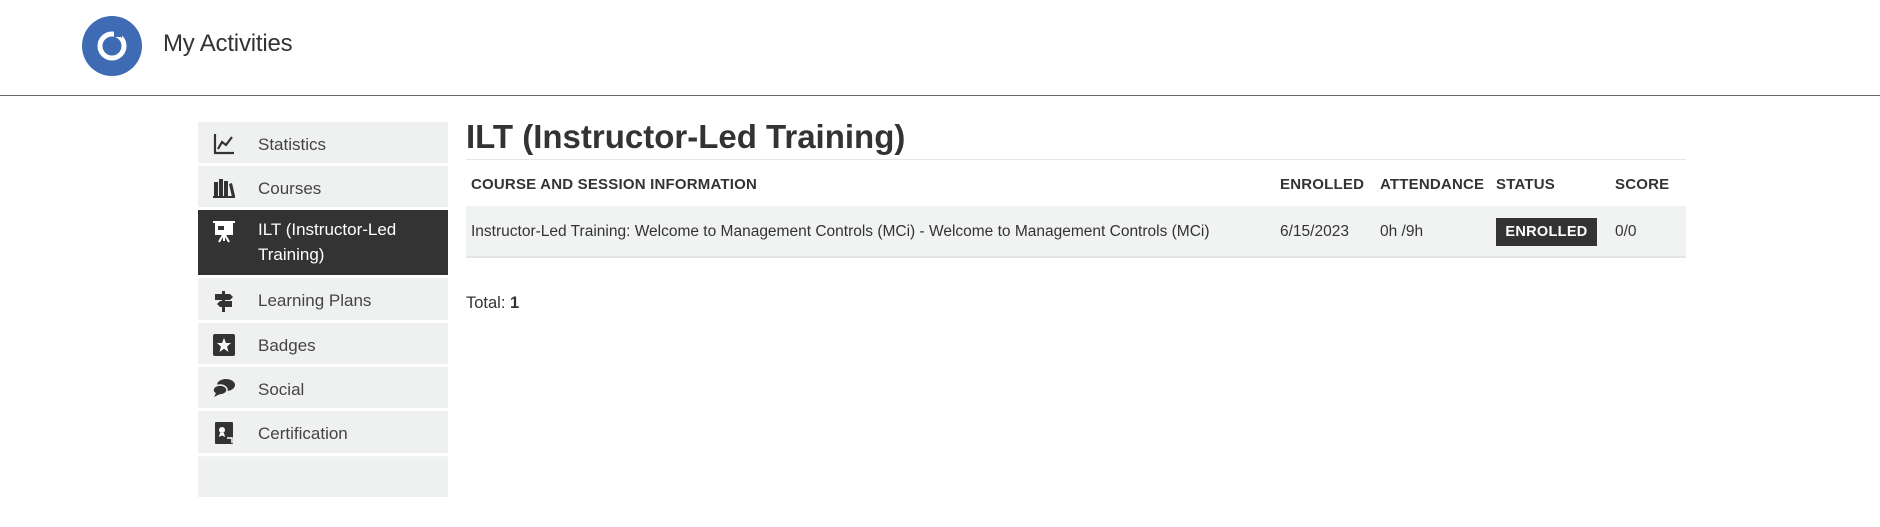 Image resolution: width=1880 pixels, height=527 pixels. I want to click on sidebar-item-ilt: ILT (Instructor-Led Training), so click(323, 244).